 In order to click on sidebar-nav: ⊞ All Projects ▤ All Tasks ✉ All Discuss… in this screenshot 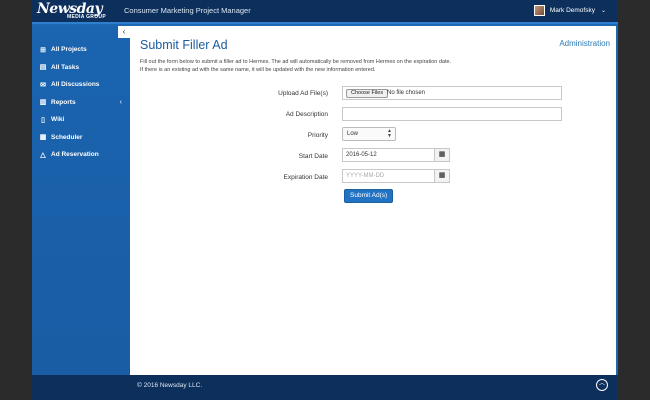, I will do `click(81, 102)`.